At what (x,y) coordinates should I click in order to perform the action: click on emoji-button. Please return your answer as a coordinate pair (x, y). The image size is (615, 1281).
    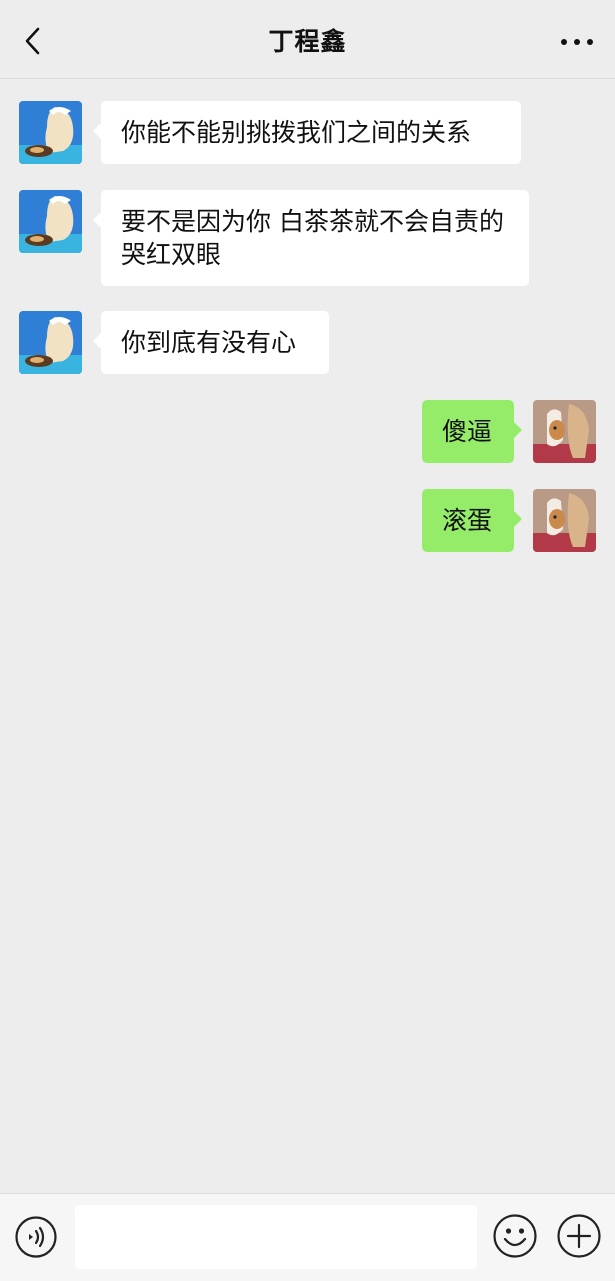
    Looking at the image, I should click on (515, 1236).